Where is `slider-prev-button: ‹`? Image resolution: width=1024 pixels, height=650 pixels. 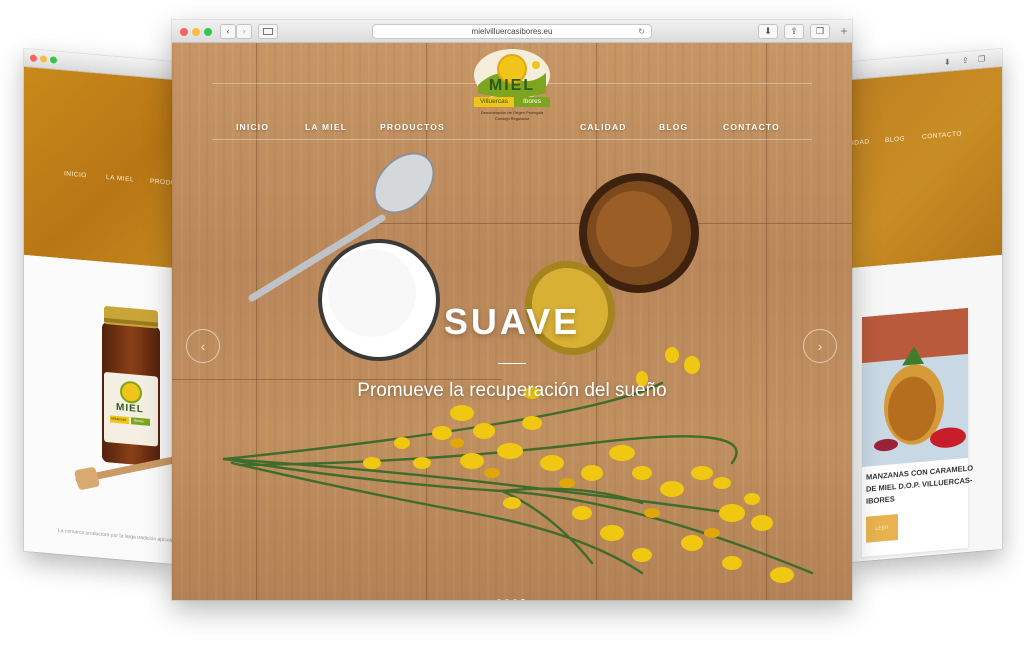
slider-prev-button: ‹ is located at coordinates (203, 346).